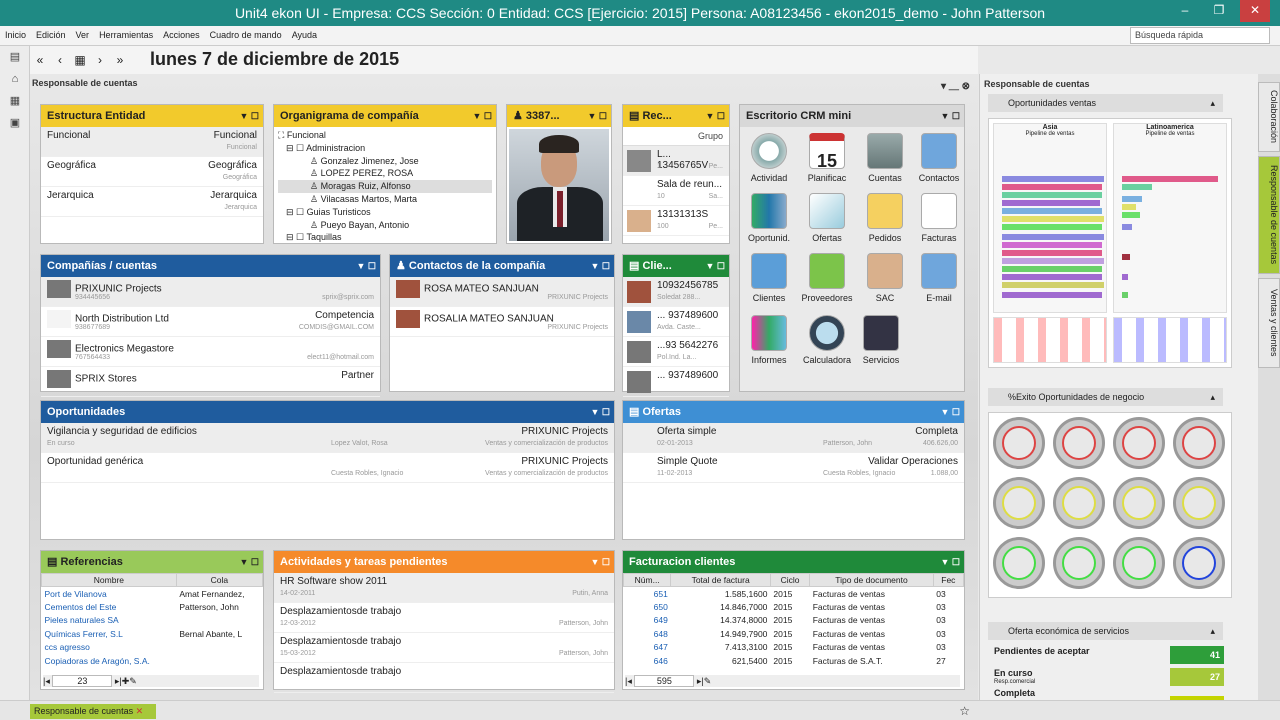 The image size is (1280, 720). I want to click on menu-acciones: Acciones, so click(181, 35).